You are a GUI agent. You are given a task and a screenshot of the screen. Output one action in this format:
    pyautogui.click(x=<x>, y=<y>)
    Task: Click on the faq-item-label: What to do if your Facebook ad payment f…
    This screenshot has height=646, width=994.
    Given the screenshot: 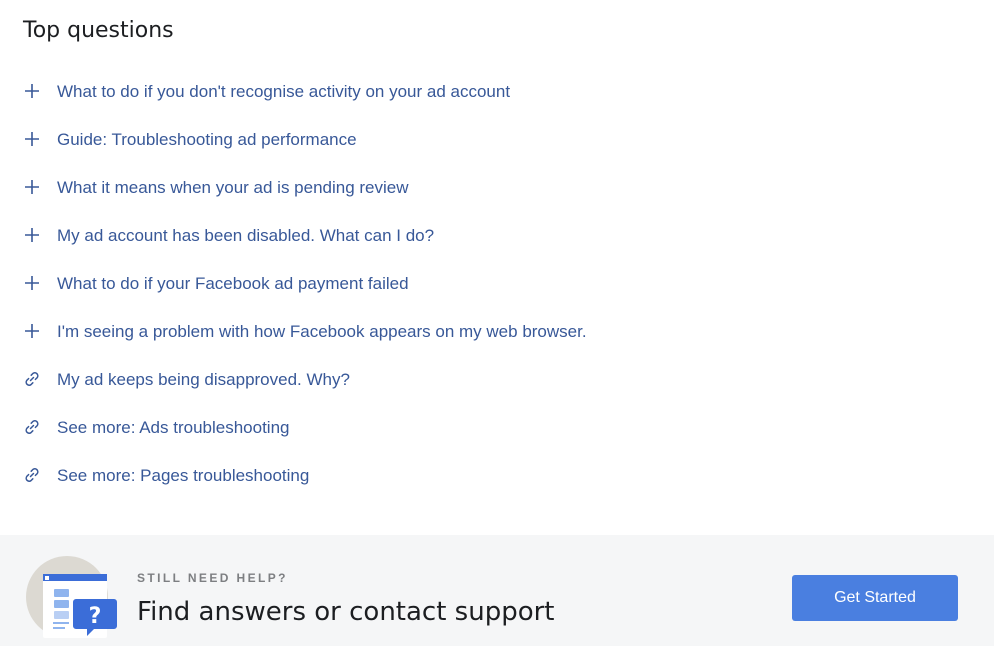 What is the action you would take?
    pyautogui.click(x=233, y=283)
    